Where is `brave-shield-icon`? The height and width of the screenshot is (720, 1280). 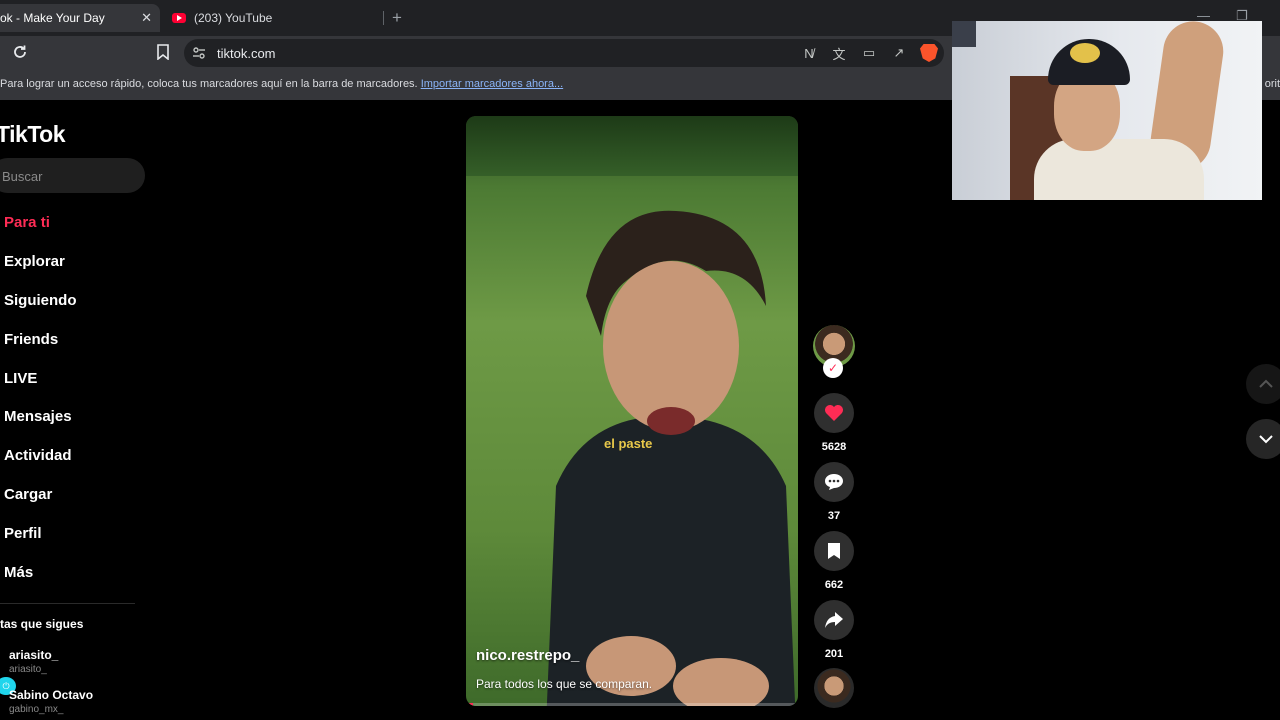 brave-shield-icon is located at coordinates (929, 53).